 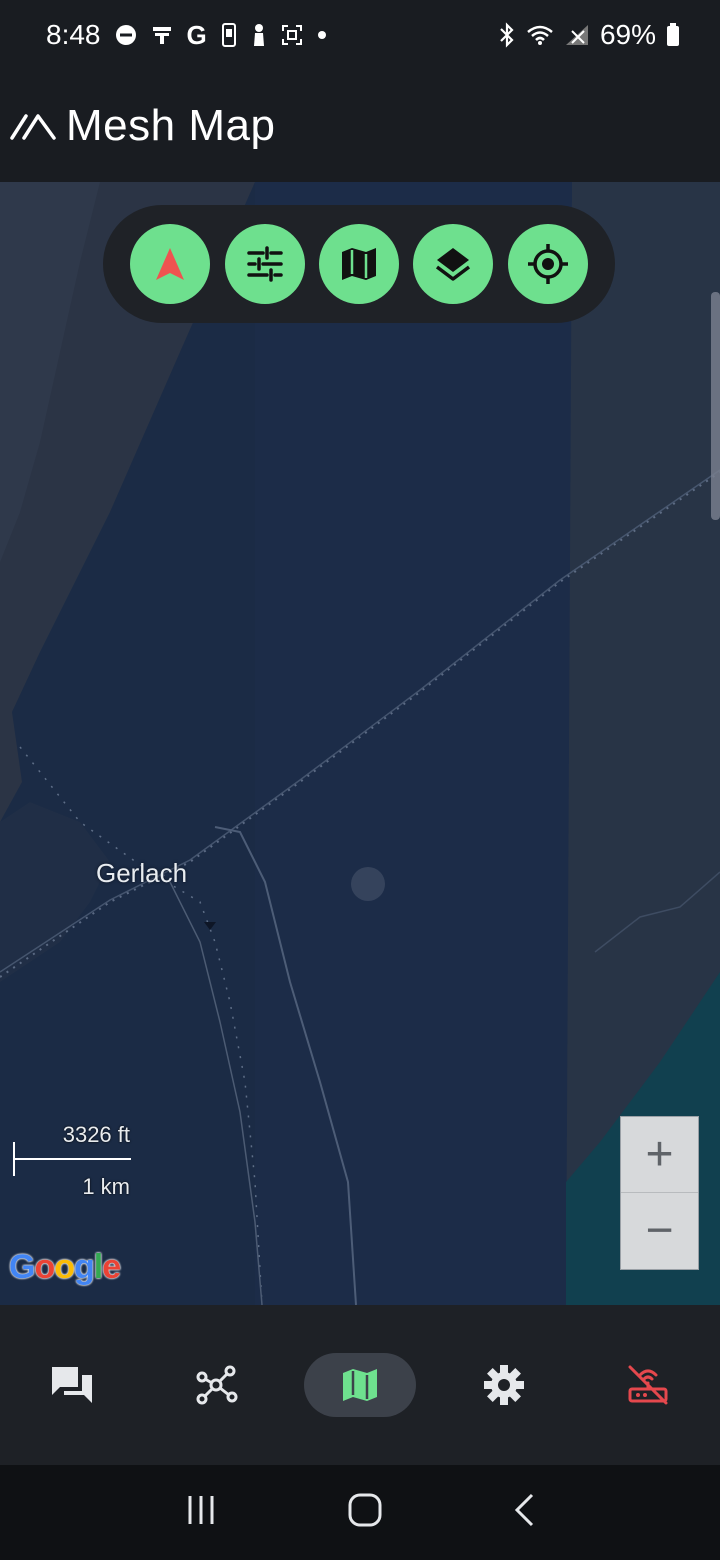 What do you see at coordinates (715, 406) in the screenshot?
I see `map-scroll-indicator` at bounding box center [715, 406].